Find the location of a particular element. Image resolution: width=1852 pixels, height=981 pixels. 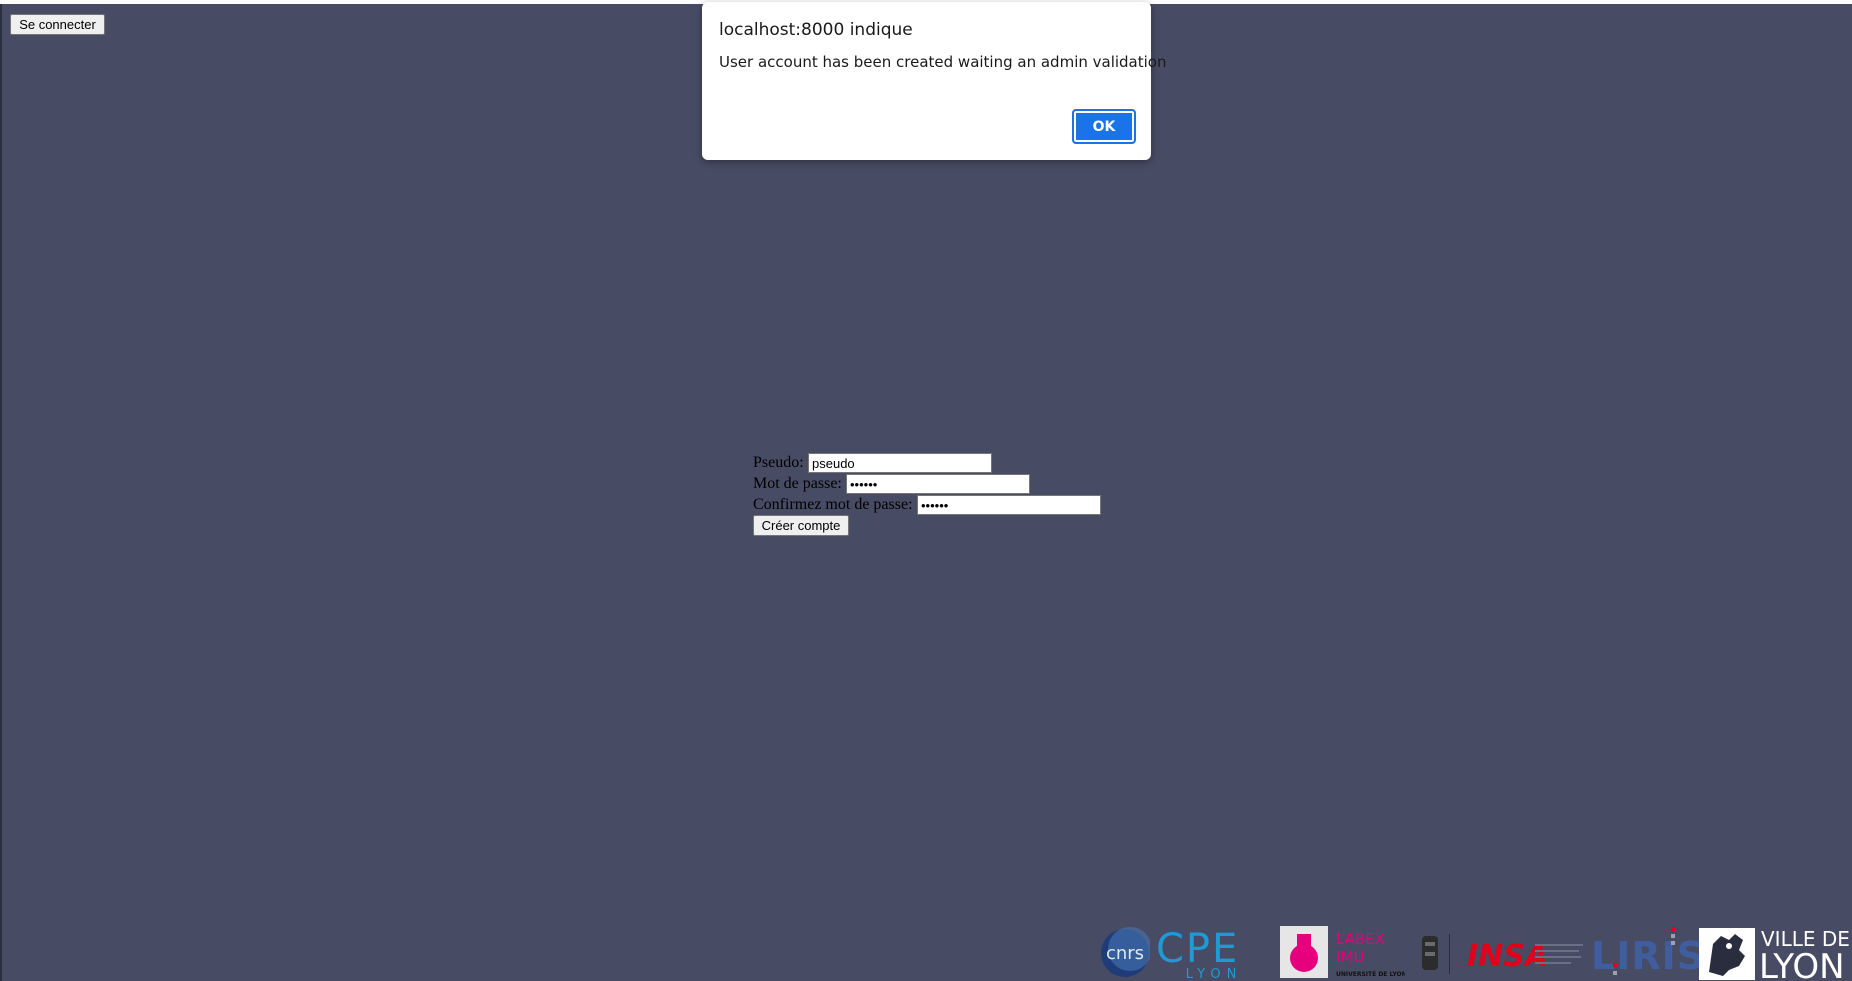

cpe-lyon-logo: CPE LYON is located at coordinates (1199, 953).